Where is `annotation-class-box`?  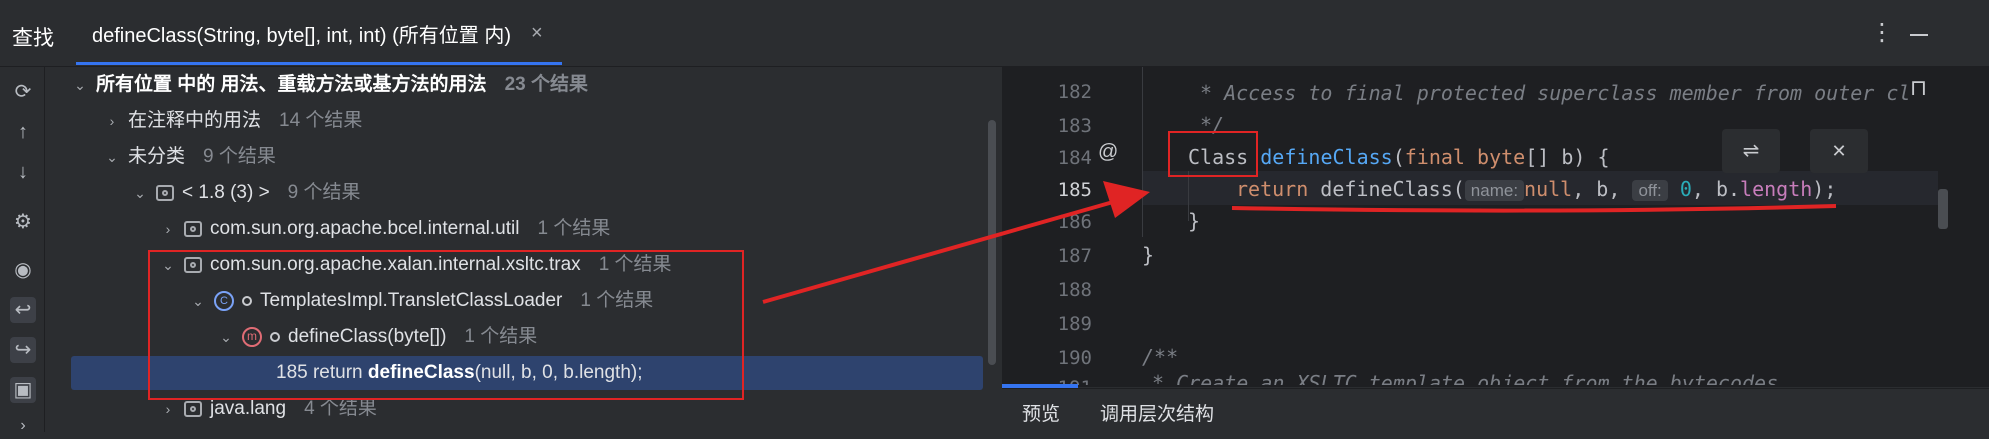
annotation-class-box is located at coordinates (1213, 154).